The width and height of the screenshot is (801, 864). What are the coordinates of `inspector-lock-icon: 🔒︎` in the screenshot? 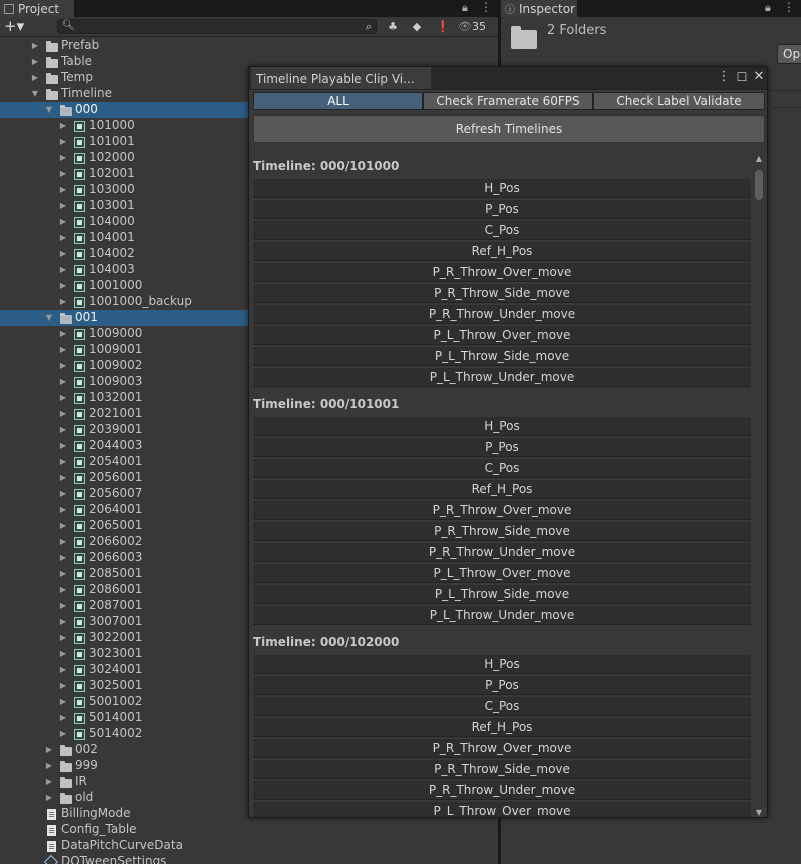 It's located at (768, 8).